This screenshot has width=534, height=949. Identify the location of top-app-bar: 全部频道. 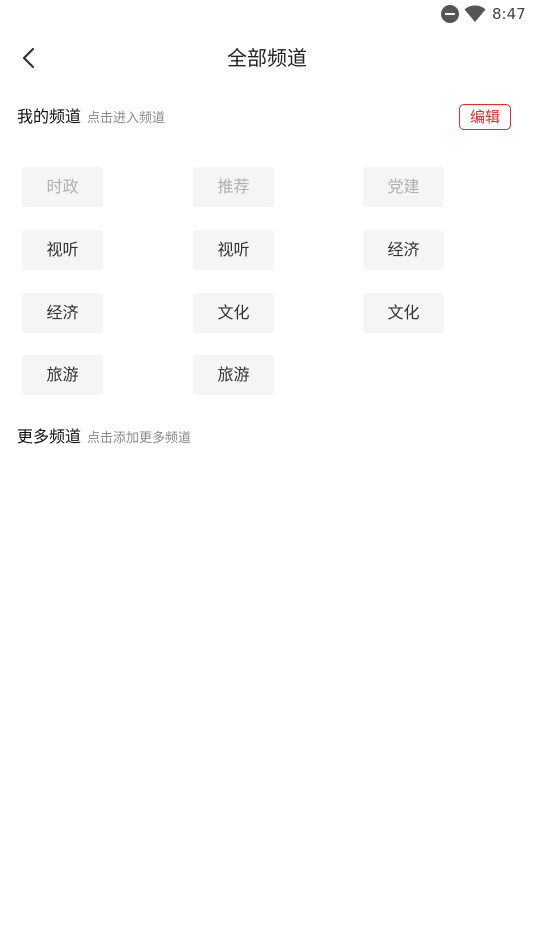
(267, 58).